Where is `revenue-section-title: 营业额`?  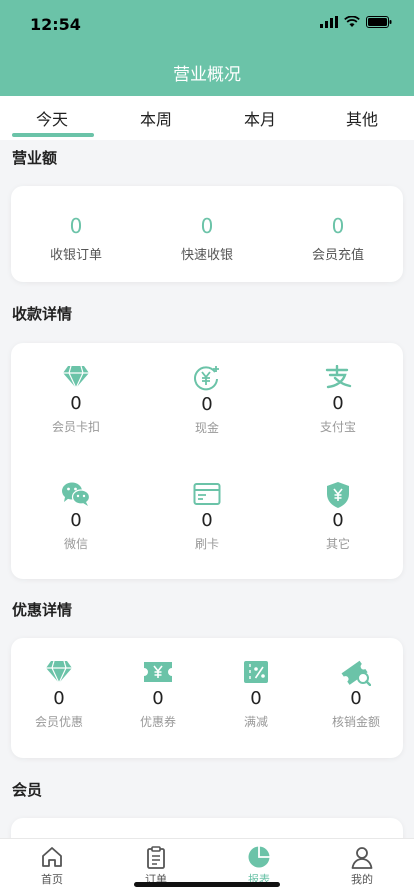
revenue-section-title: 营业额 is located at coordinates (35, 158).